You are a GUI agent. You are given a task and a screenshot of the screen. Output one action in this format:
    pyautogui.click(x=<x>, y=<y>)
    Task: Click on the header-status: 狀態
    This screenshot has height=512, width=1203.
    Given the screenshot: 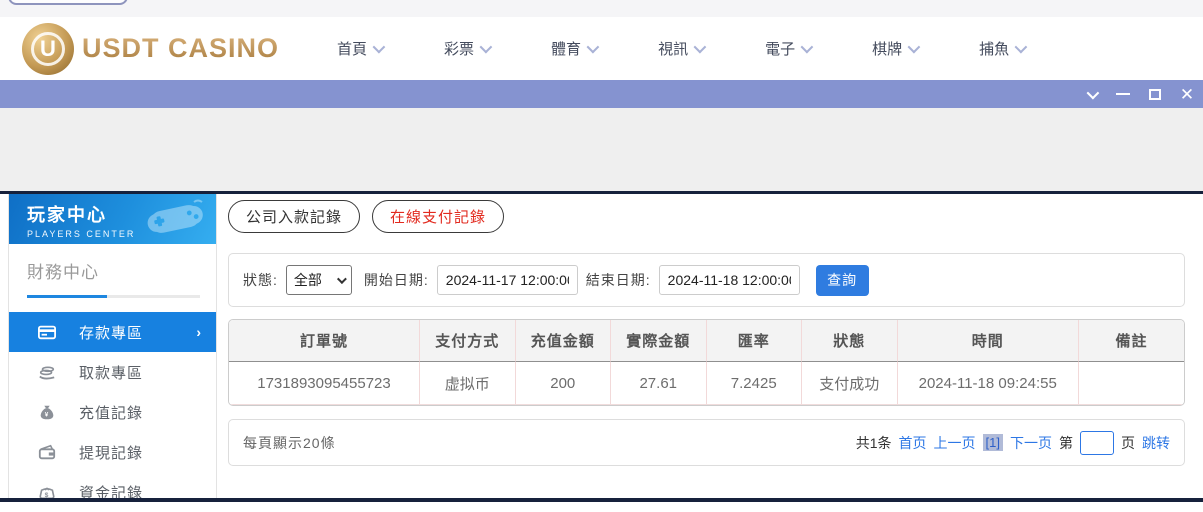 What is the action you would take?
    pyautogui.click(x=850, y=341)
    